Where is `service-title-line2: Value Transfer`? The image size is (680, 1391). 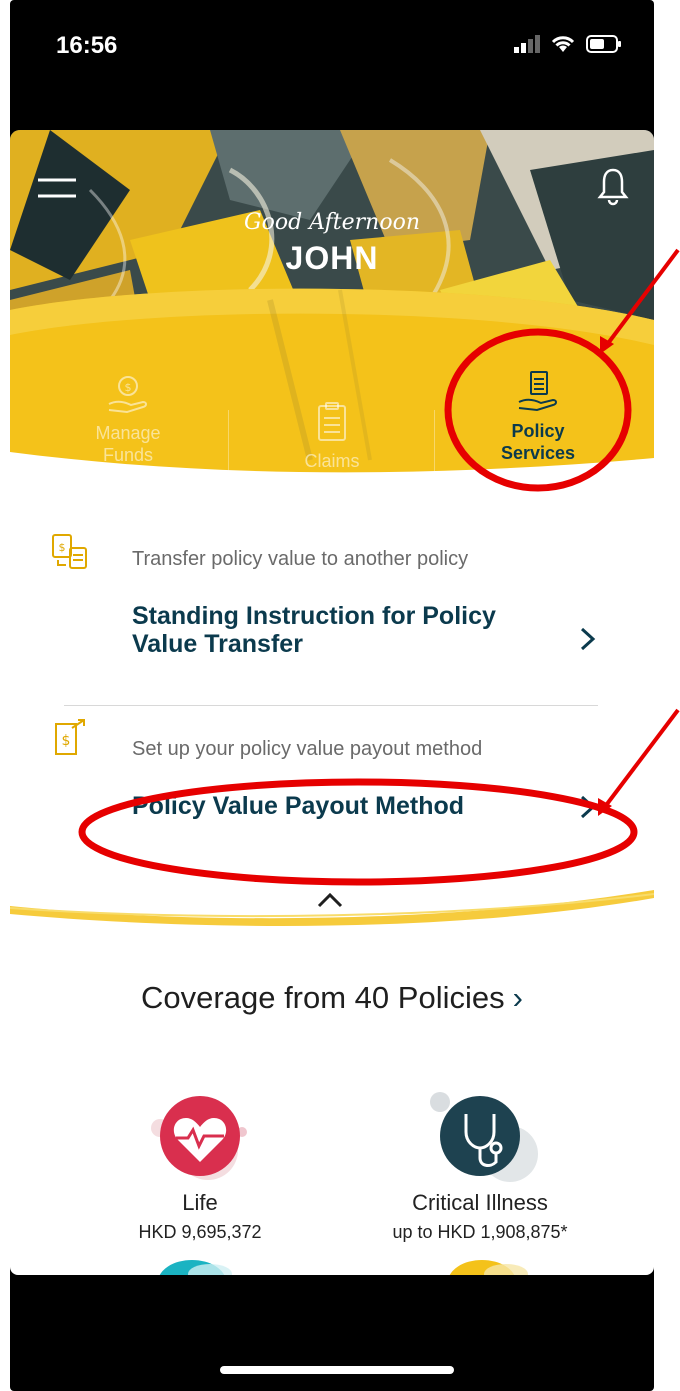 service-title-line2: Value Transfer is located at coordinates (217, 644).